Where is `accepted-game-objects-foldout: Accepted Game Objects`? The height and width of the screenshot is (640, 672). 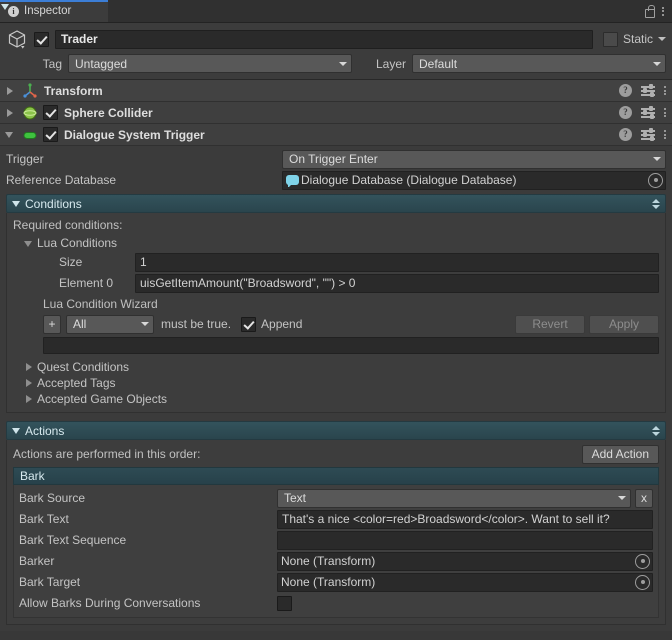
accepted-game-objects-foldout: Accepted Game Objects is located at coordinates (341, 399).